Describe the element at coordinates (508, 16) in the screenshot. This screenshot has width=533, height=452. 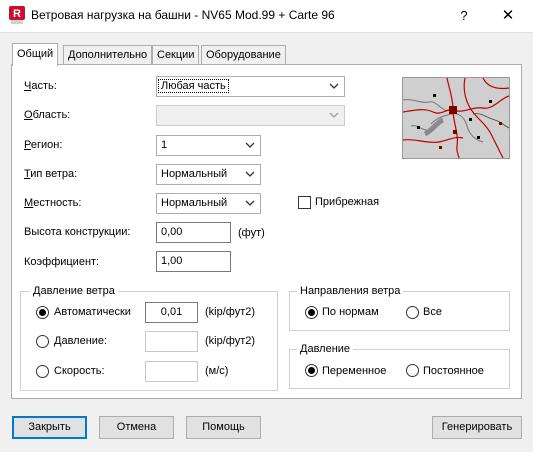
I see `close-icon: ✕` at that location.